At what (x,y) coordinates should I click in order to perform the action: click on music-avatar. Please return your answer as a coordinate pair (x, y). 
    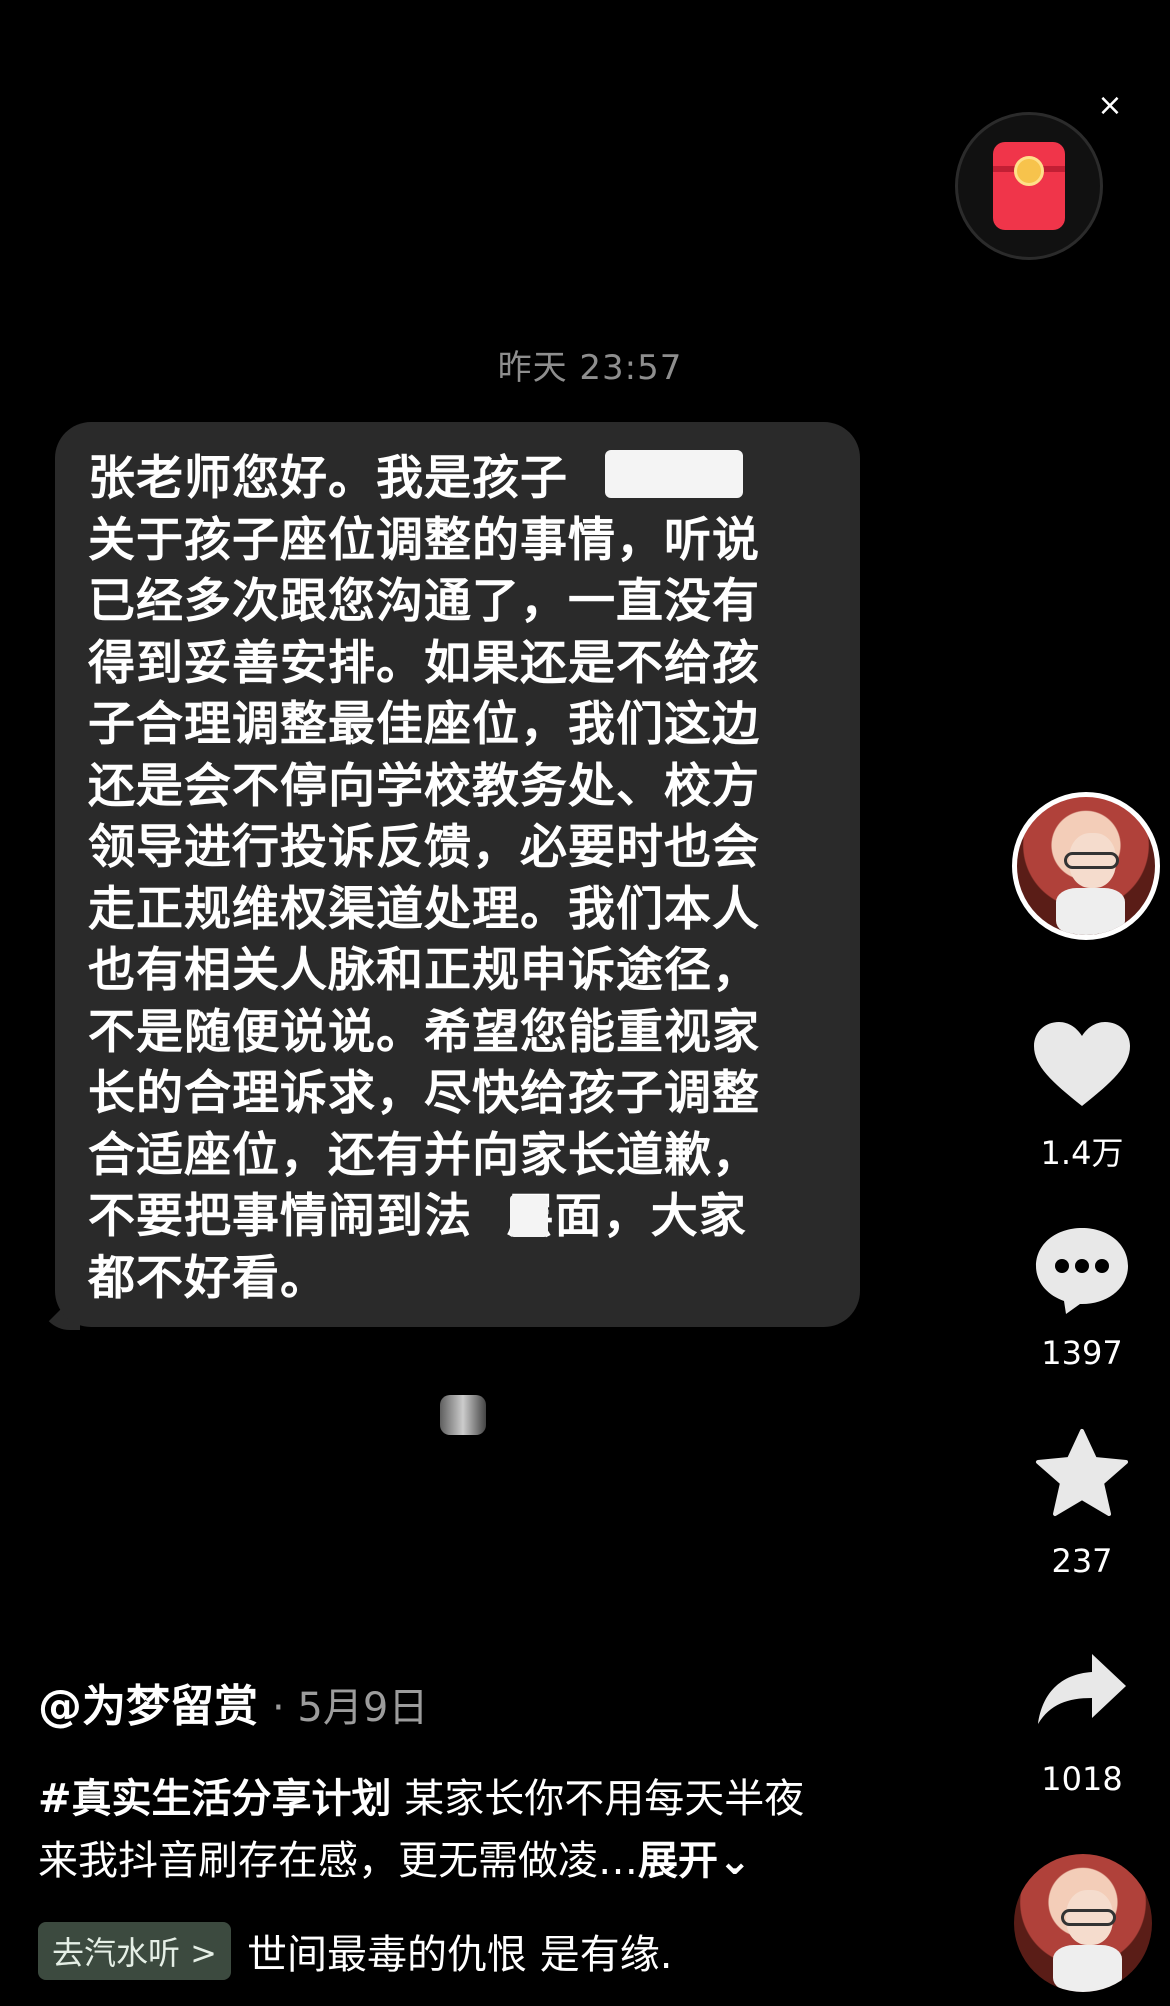
    Looking at the image, I should click on (1083, 1923).